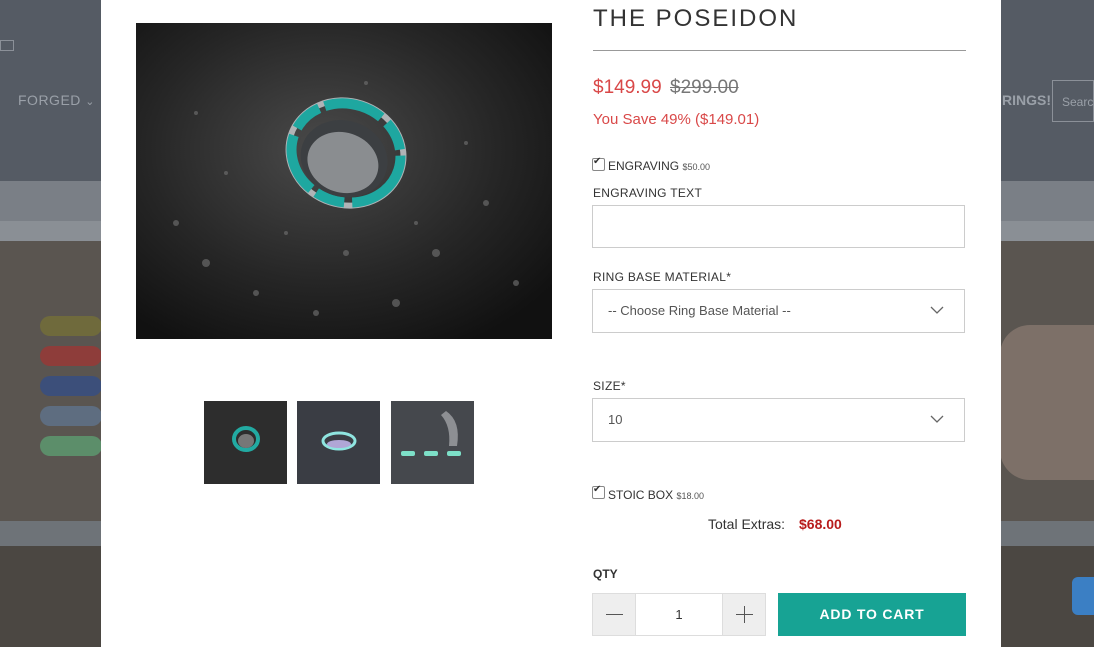 The image size is (1094, 647). Describe the element at coordinates (648, 193) in the screenshot. I see `engraving-text-label: ENGRAVING TEXT` at that location.